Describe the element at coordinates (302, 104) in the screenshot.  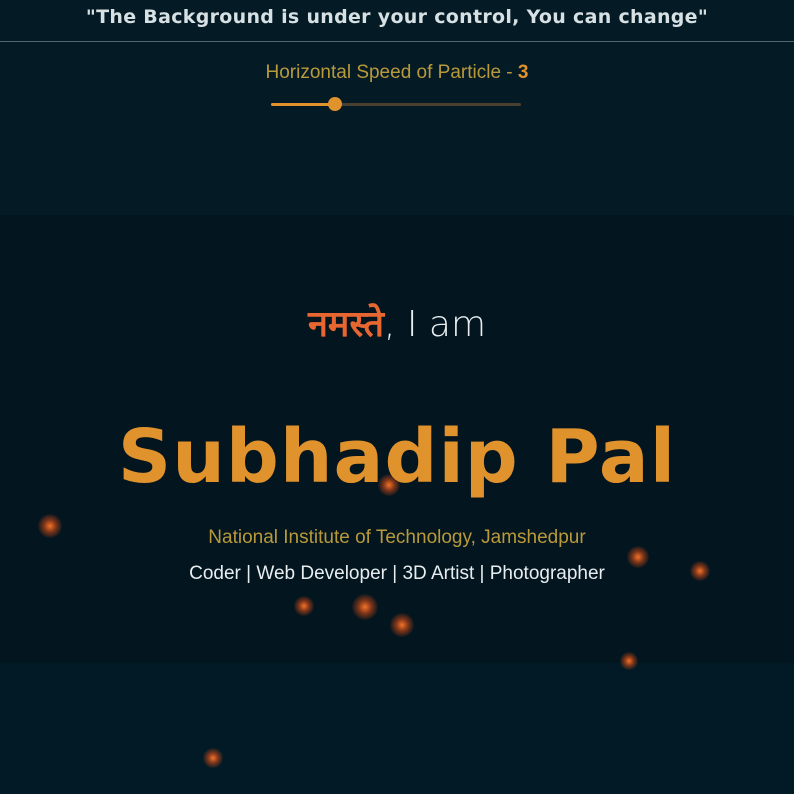
I see `slider-fill` at that location.